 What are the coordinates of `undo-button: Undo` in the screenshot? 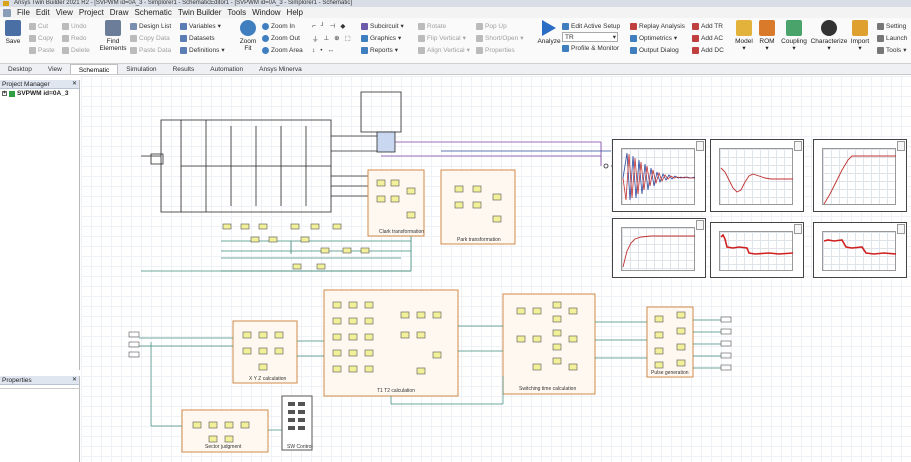 It's located at (76, 26).